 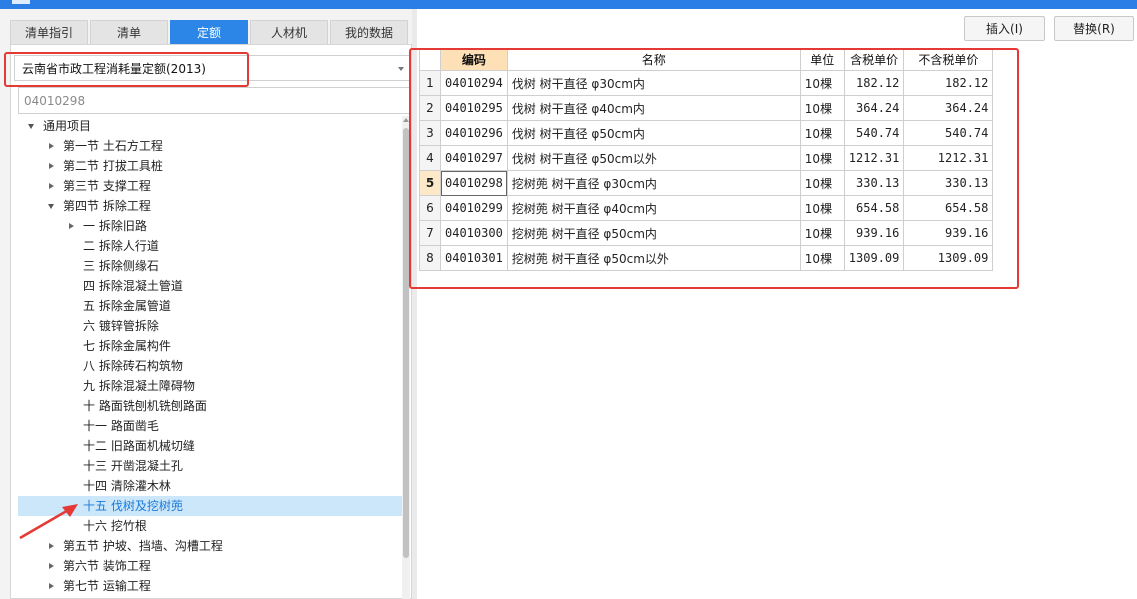 What do you see at coordinates (874, 258) in the screenshot?
I see `price-with-tax-cell: 1309.09` at bounding box center [874, 258].